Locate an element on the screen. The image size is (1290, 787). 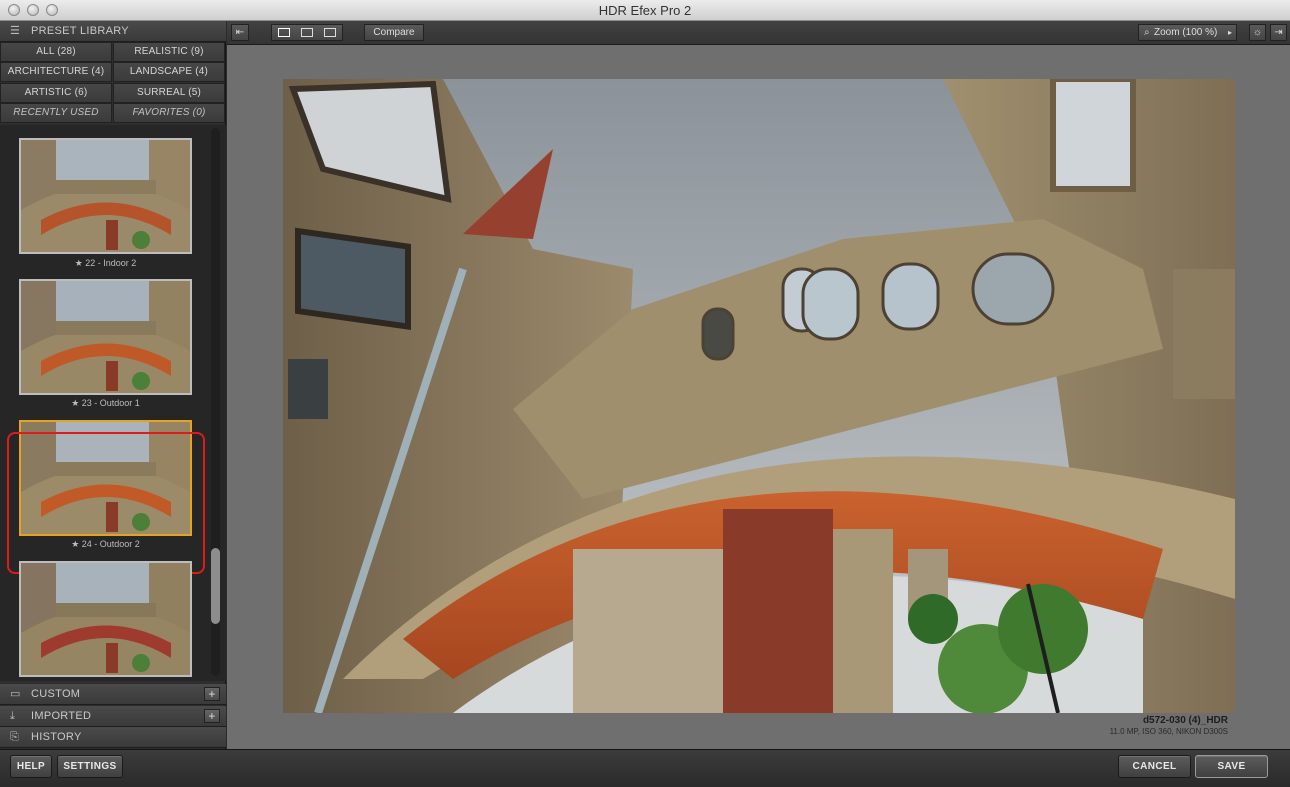
zoom-label: Zoom (100 %) is located at coordinates (1186, 32).